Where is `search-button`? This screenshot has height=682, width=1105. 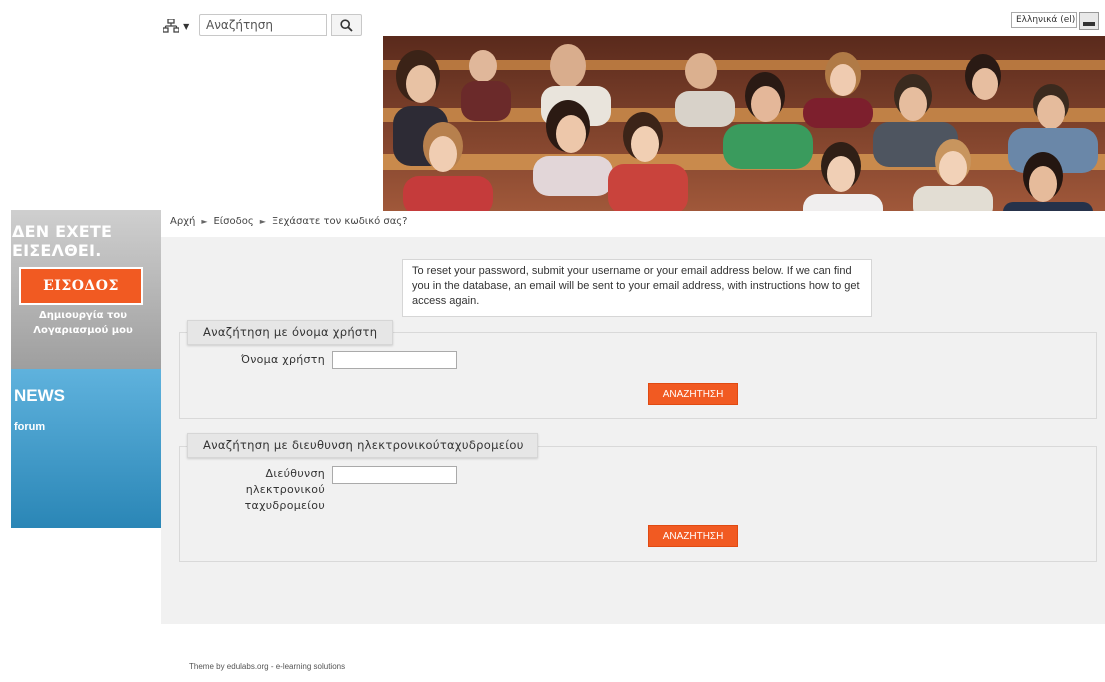 search-button is located at coordinates (346, 25).